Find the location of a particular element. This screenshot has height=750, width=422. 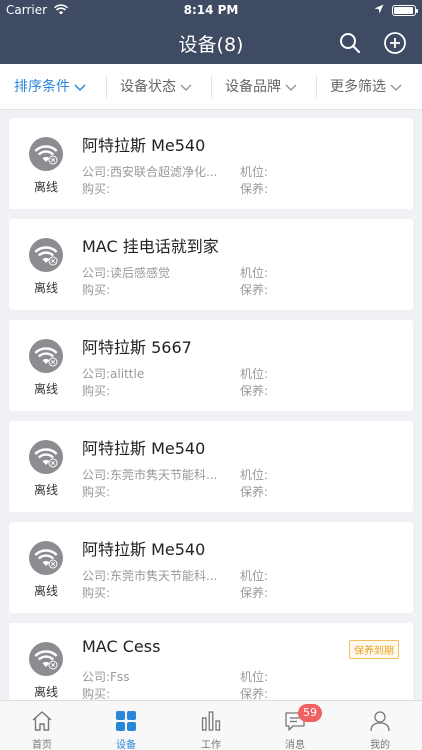

filter-label: 设备状态 is located at coordinates (148, 87).